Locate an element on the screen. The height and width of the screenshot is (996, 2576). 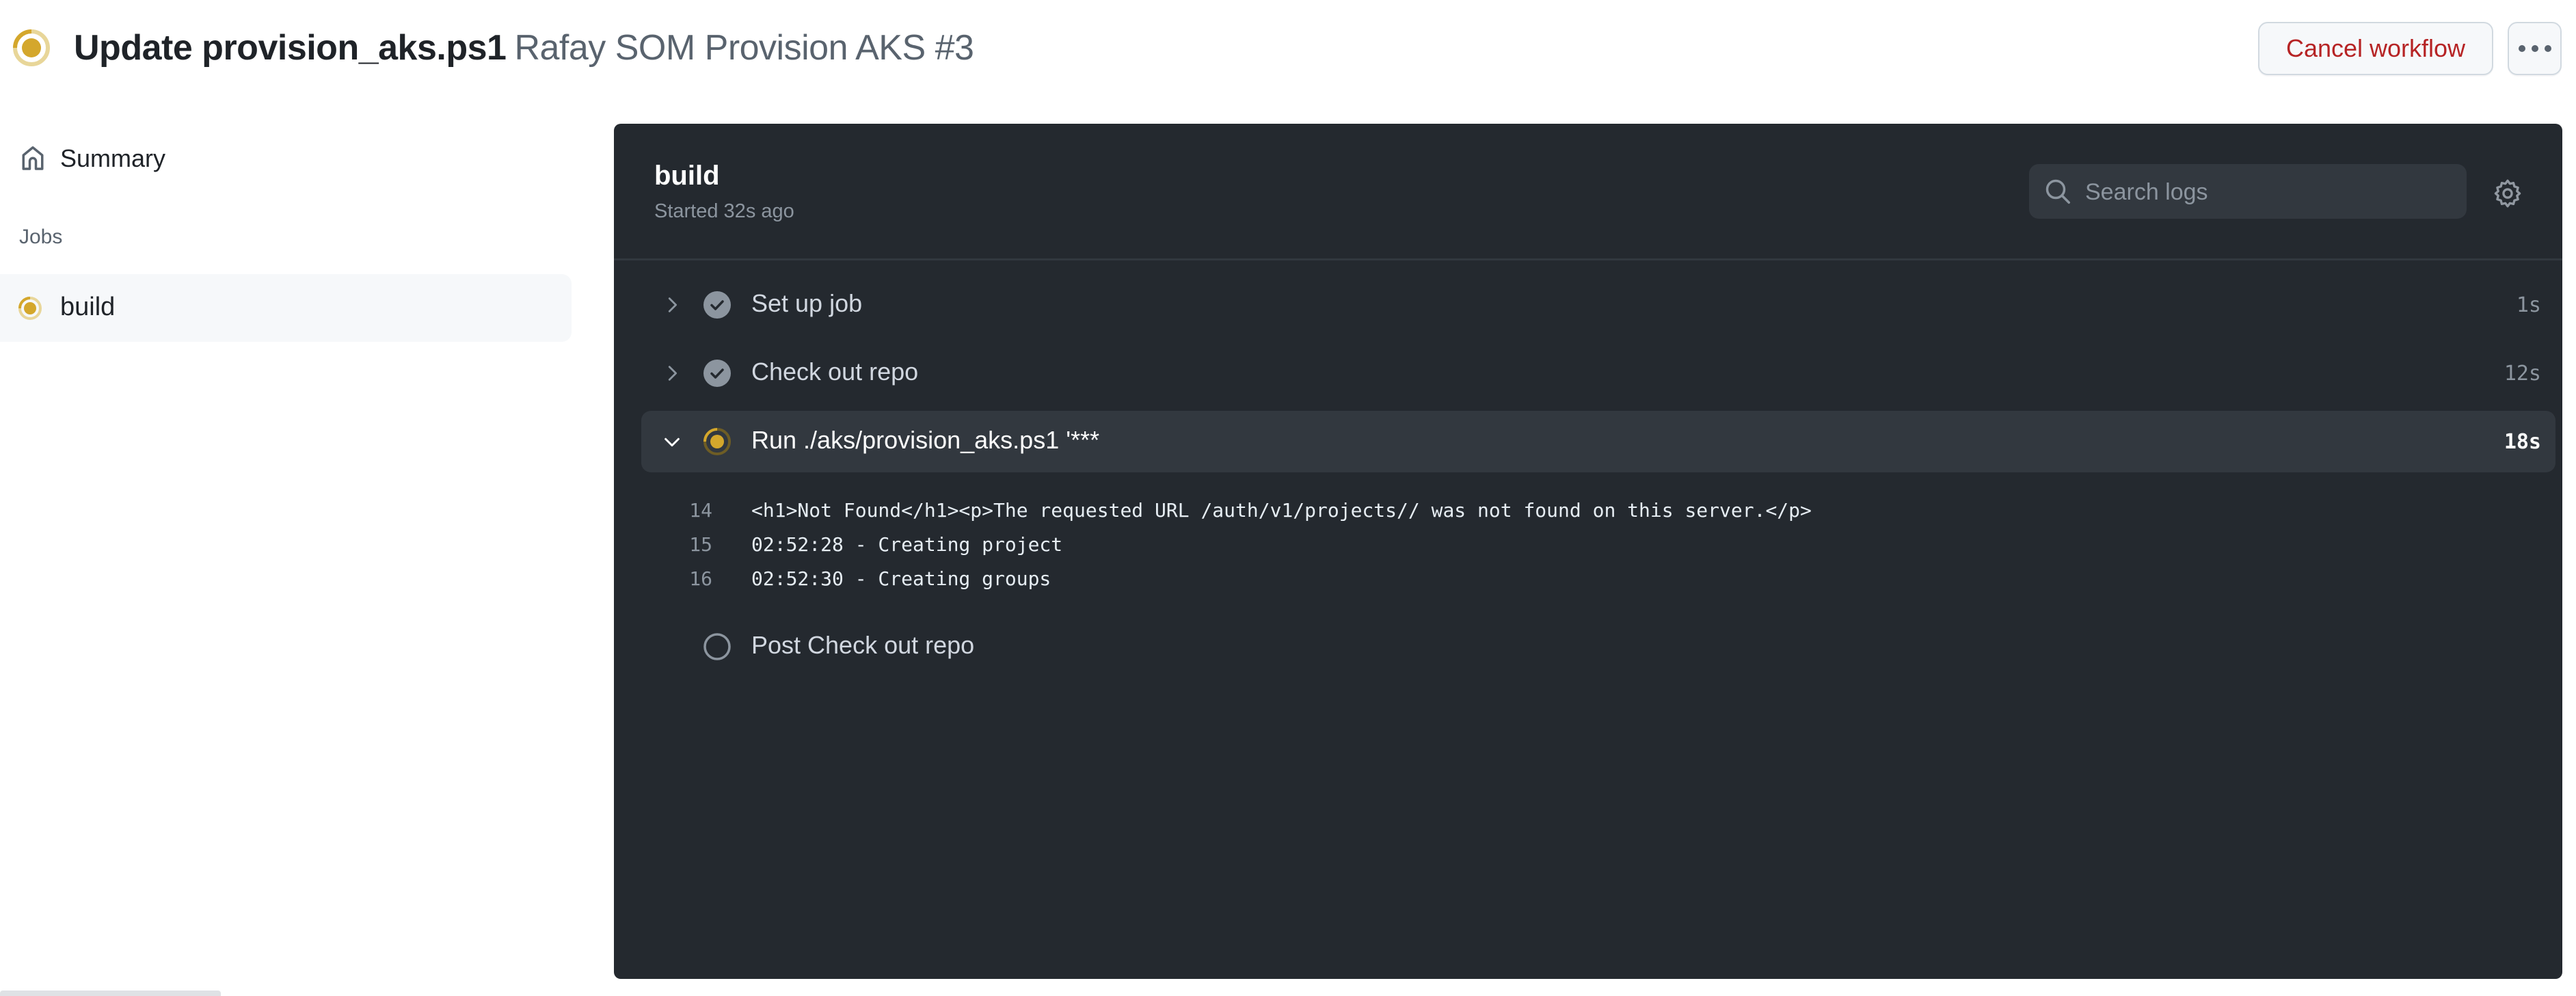
kebab-horizontal-icon is located at coordinates (2534, 49).